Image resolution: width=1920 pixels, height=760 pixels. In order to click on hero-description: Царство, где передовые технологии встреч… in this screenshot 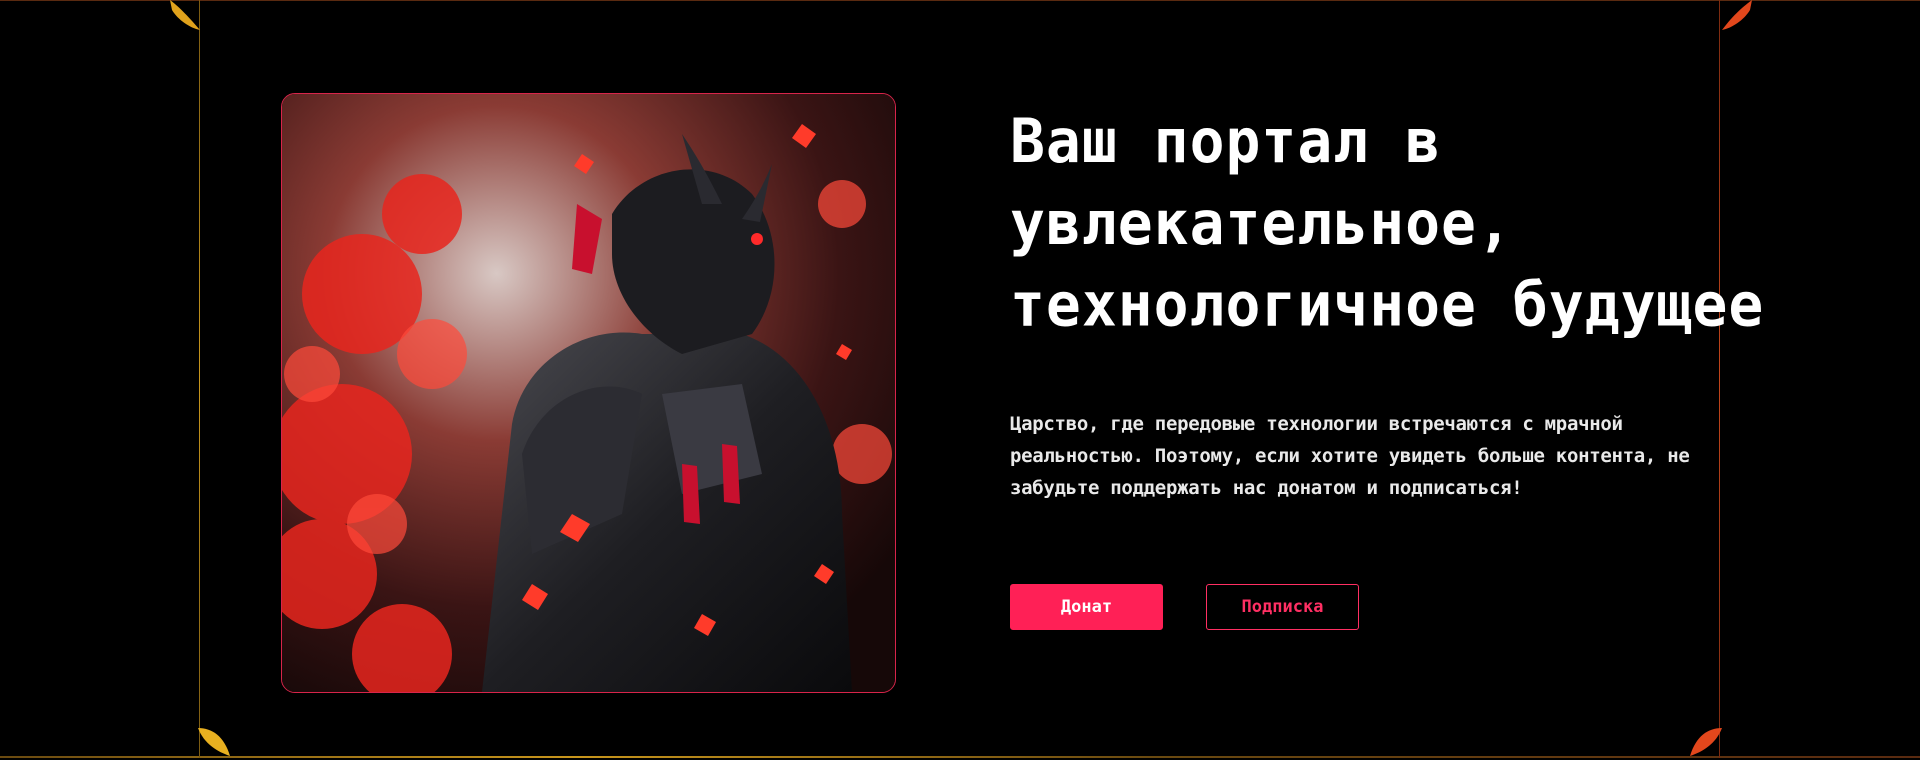, I will do `click(1360, 456)`.